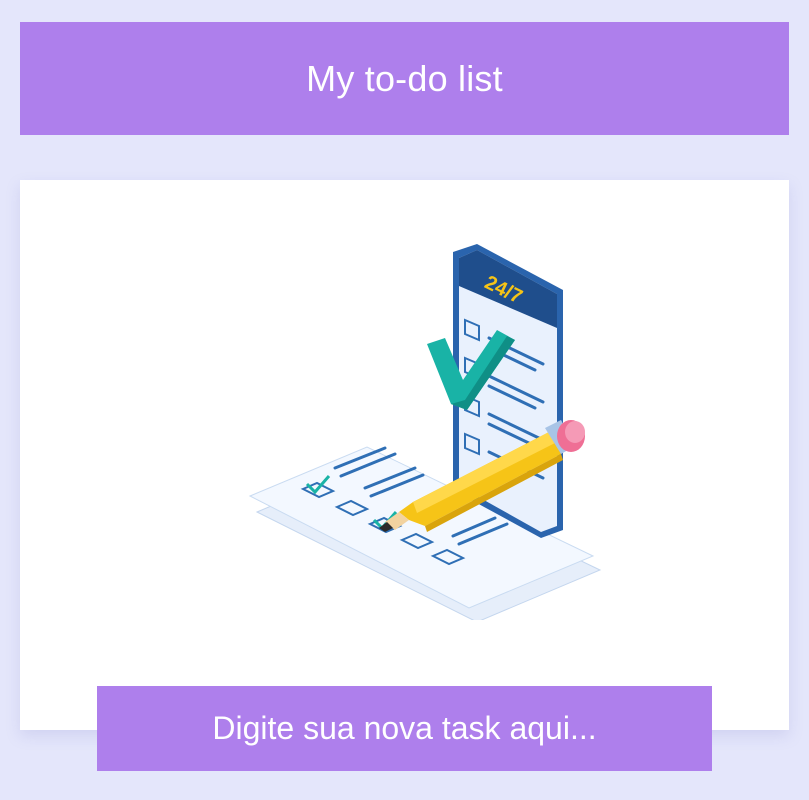 This screenshot has height=800, width=809. I want to click on page-title: My to-do list, so click(404, 78).